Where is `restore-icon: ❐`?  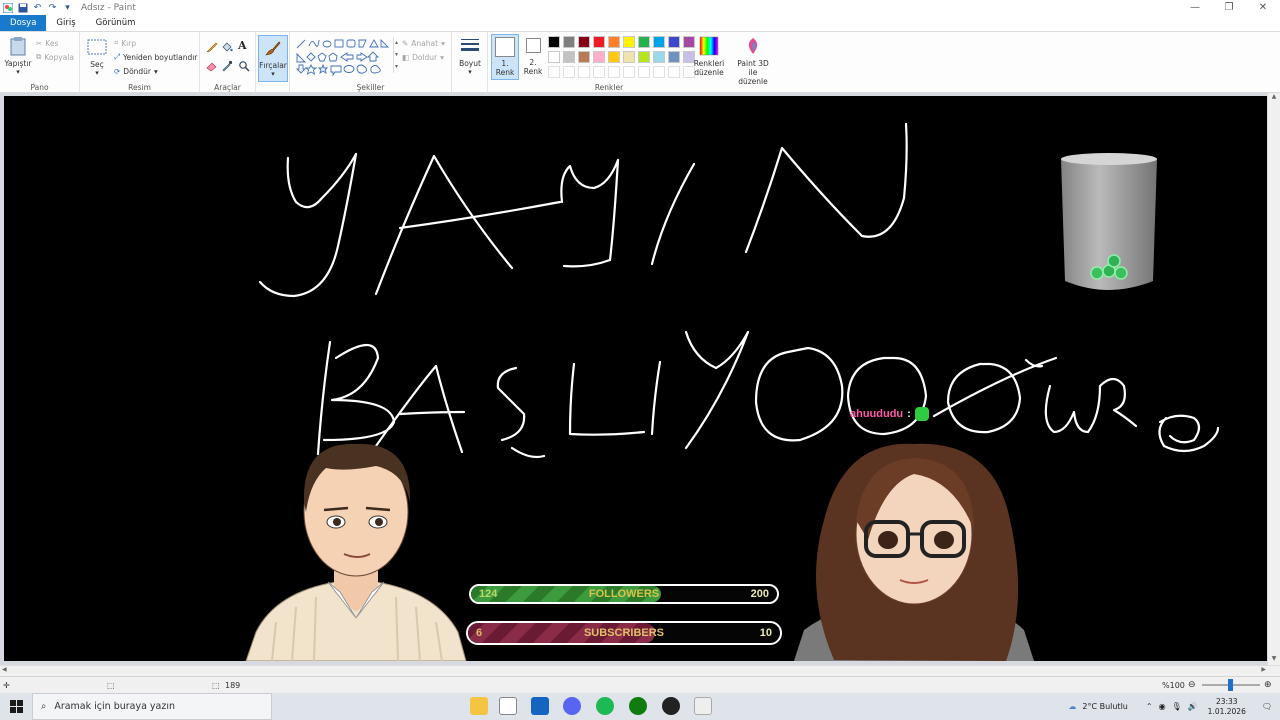
restore-icon: ❐ is located at coordinates (1229, 7).